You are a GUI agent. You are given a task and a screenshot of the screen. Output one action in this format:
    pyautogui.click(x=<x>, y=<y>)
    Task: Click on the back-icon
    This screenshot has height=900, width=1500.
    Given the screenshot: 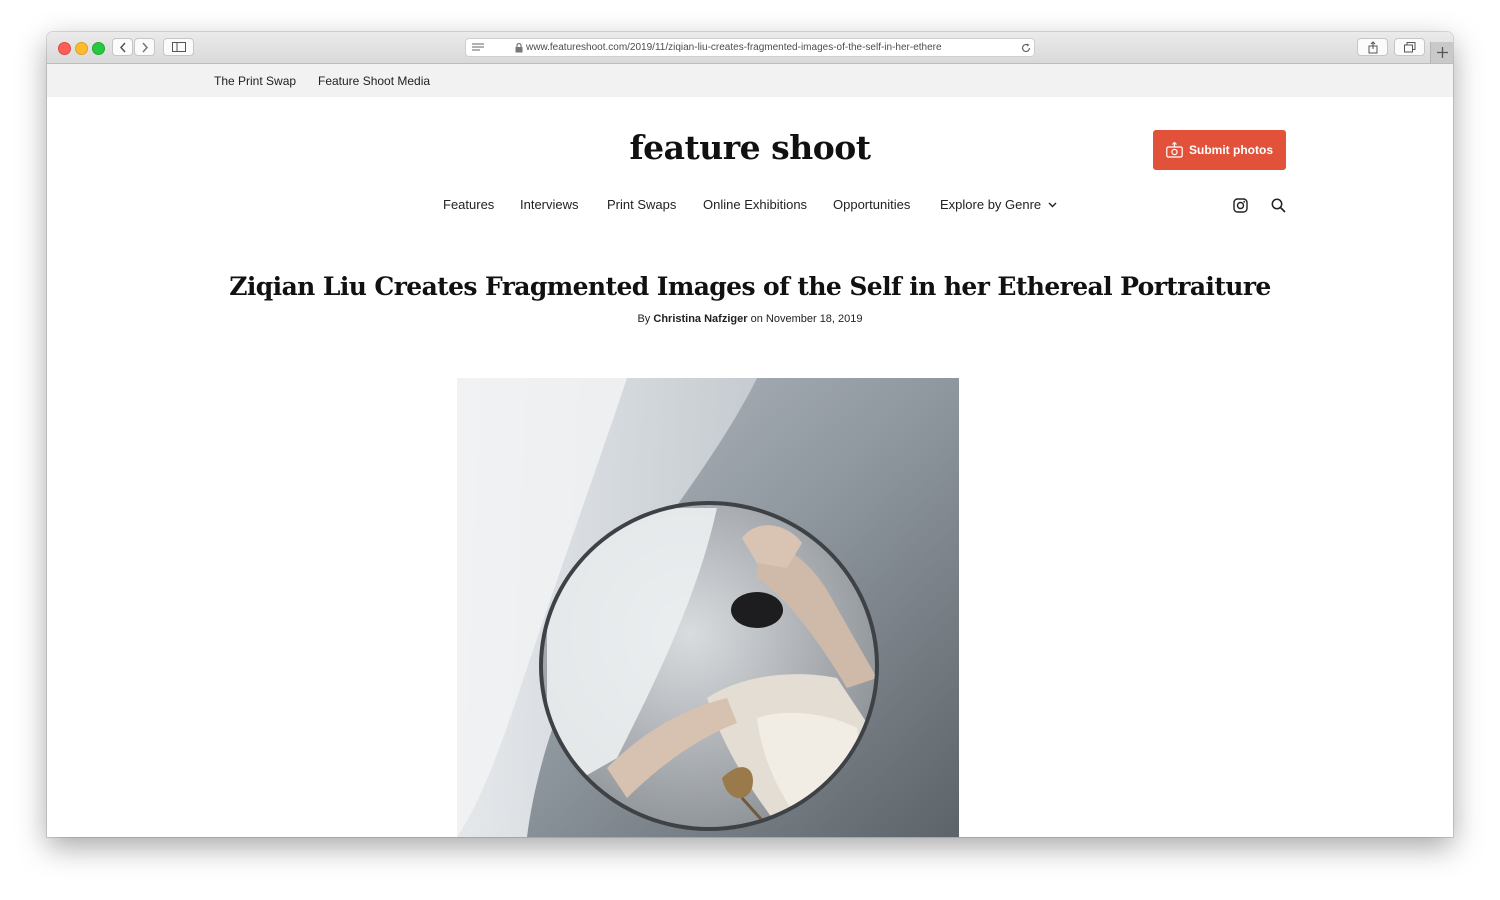 What is the action you would take?
    pyautogui.click(x=122, y=47)
    